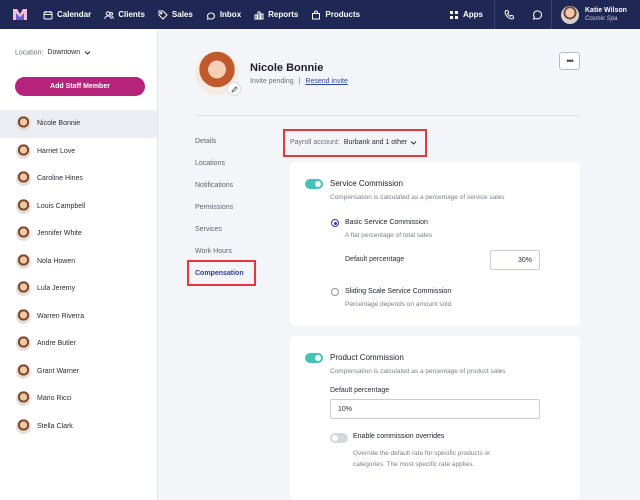  I want to click on tab-locations: Locations, so click(219, 170).